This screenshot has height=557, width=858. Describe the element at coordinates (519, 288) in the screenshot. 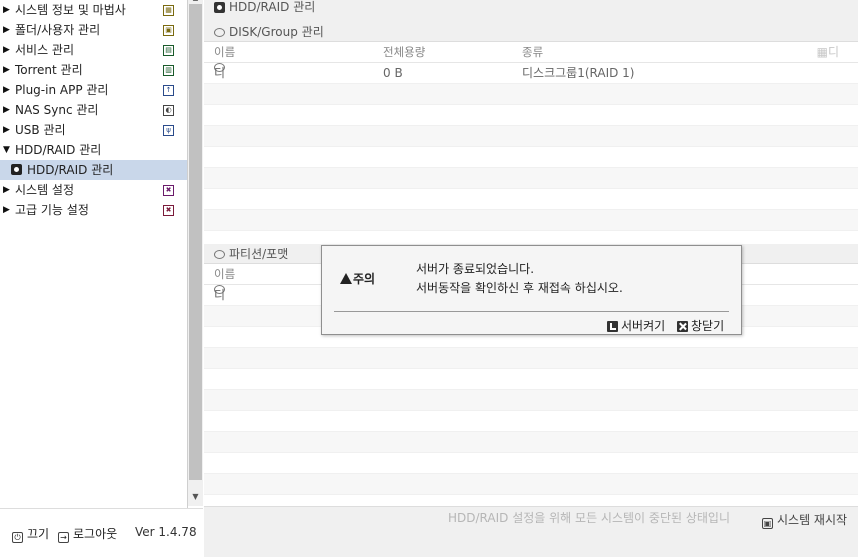

I see `dialog-message-line2: 서버동작을 확인하신 후 재접속 하십시오.` at that location.